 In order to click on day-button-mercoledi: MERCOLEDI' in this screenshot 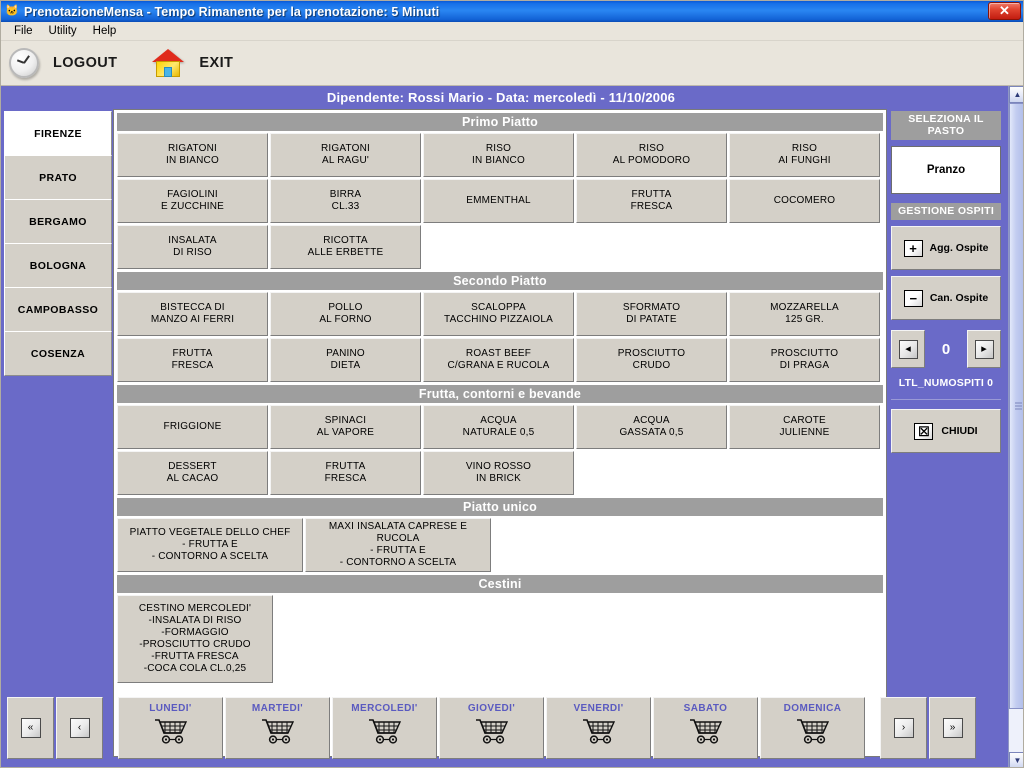, I will do `click(384, 727)`.